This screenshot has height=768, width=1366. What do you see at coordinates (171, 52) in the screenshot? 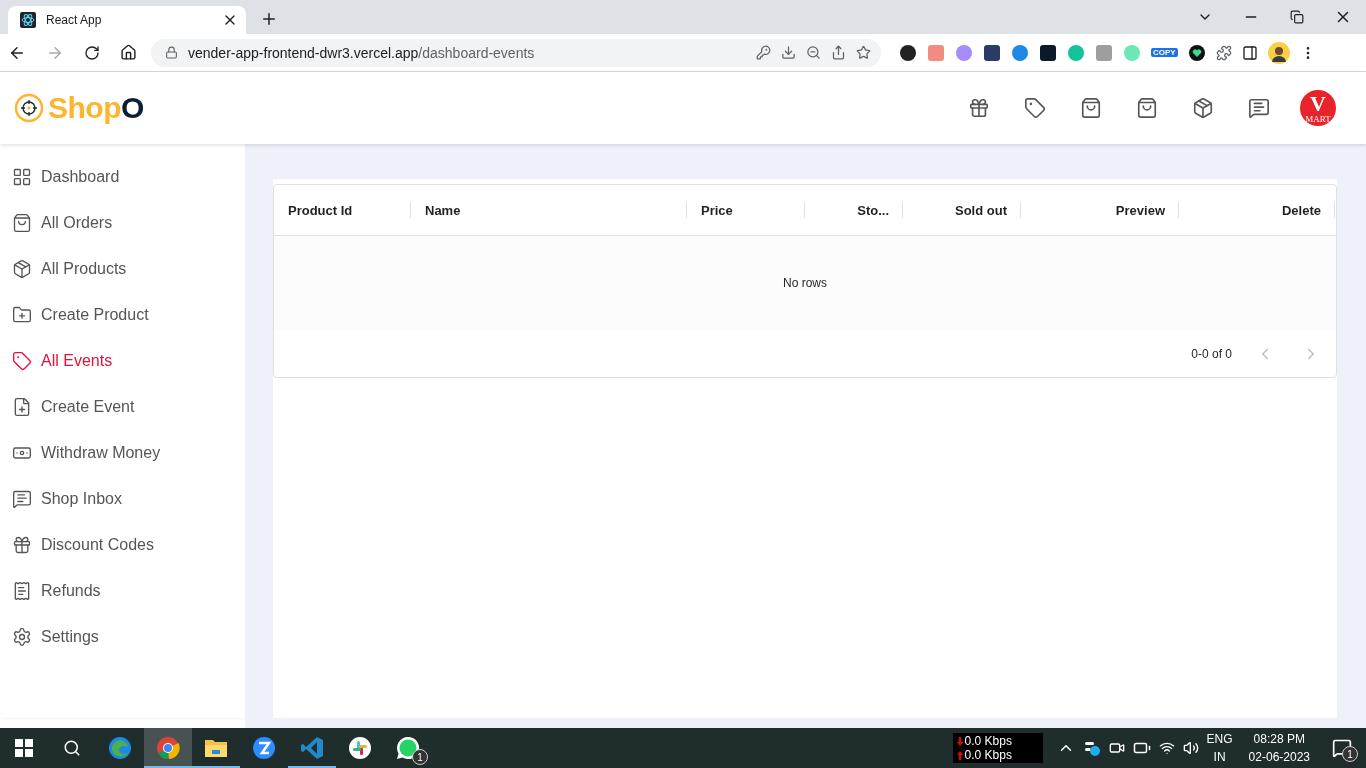
I see `lock-icon` at bounding box center [171, 52].